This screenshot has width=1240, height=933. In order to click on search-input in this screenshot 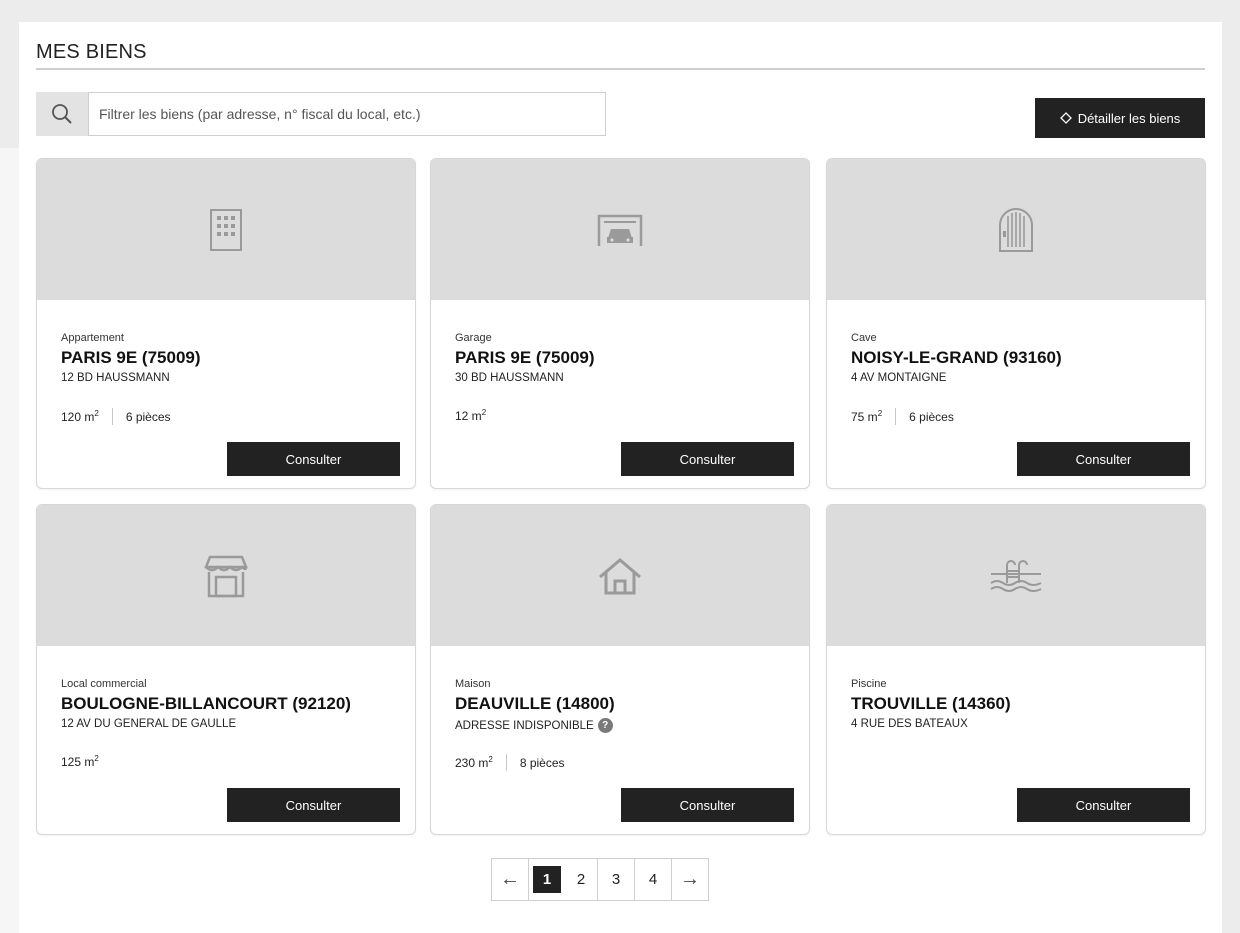, I will do `click(347, 114)`.